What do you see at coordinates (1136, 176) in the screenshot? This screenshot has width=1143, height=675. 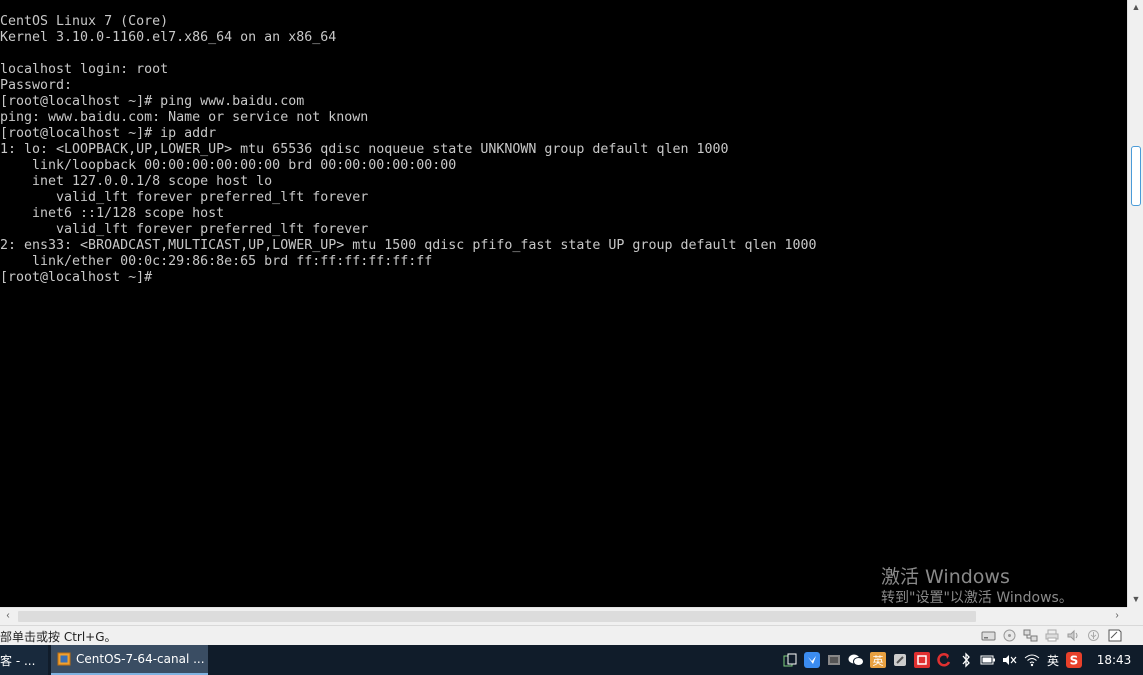 I see `vertical-scroll-thumb` at bounding box center [1136, 176].